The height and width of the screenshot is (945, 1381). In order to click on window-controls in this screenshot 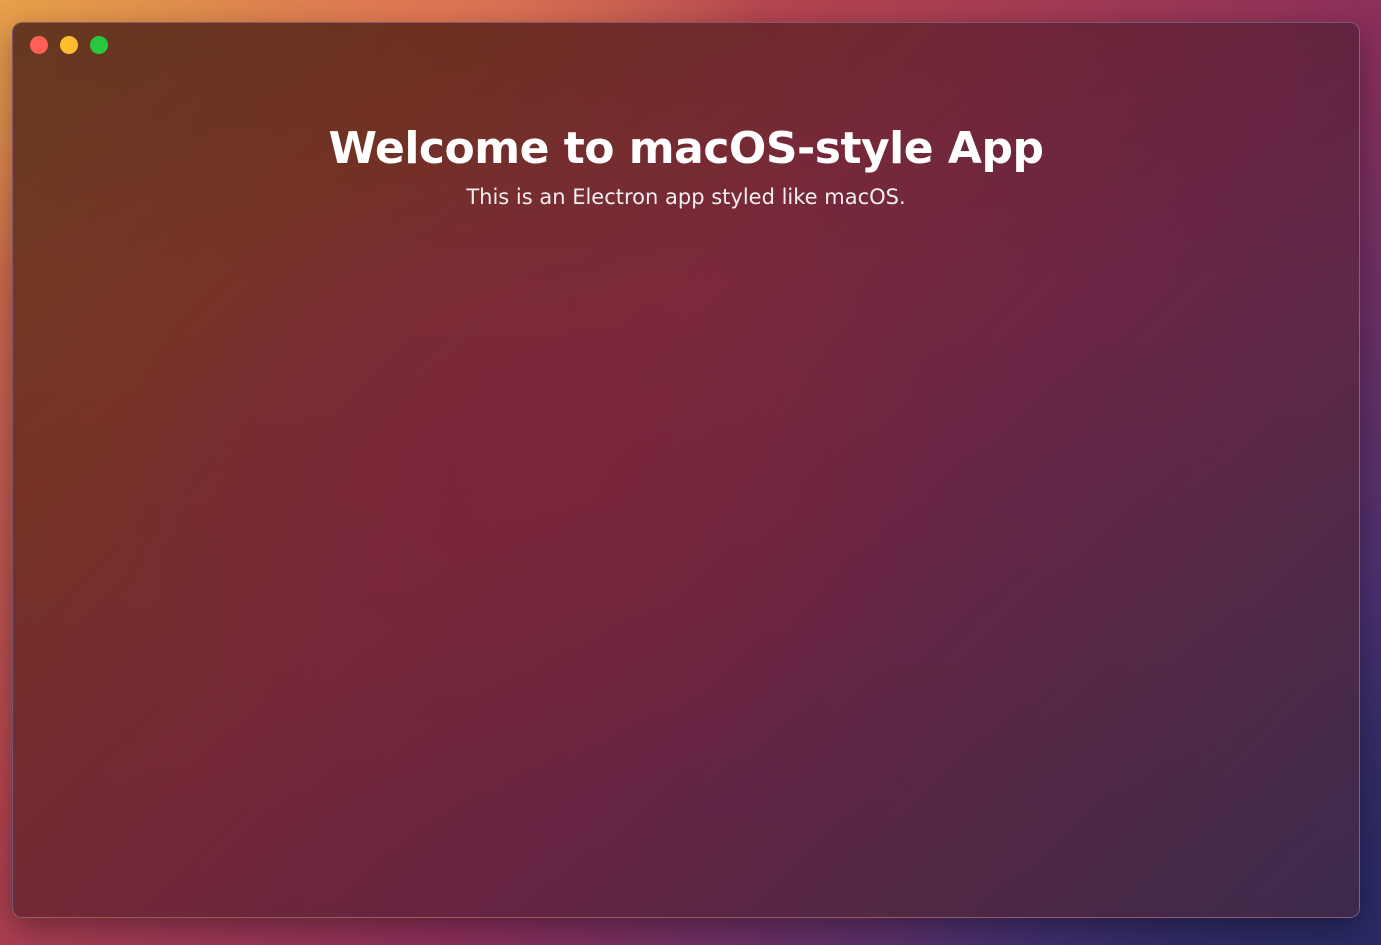, I will do `click(69, 45)`.